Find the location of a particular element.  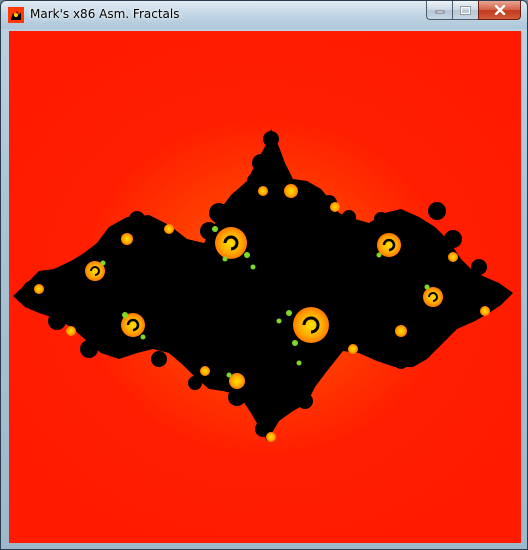

minimize-icon is located at coordinates (439, 12).